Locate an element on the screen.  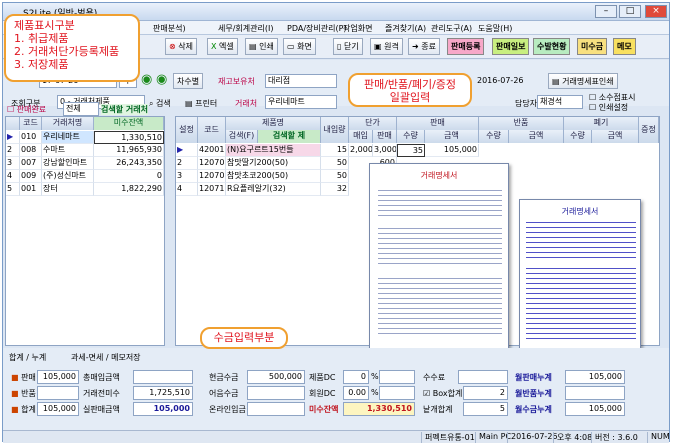
maximize-icon: □ is located at coordinates (630, 11).